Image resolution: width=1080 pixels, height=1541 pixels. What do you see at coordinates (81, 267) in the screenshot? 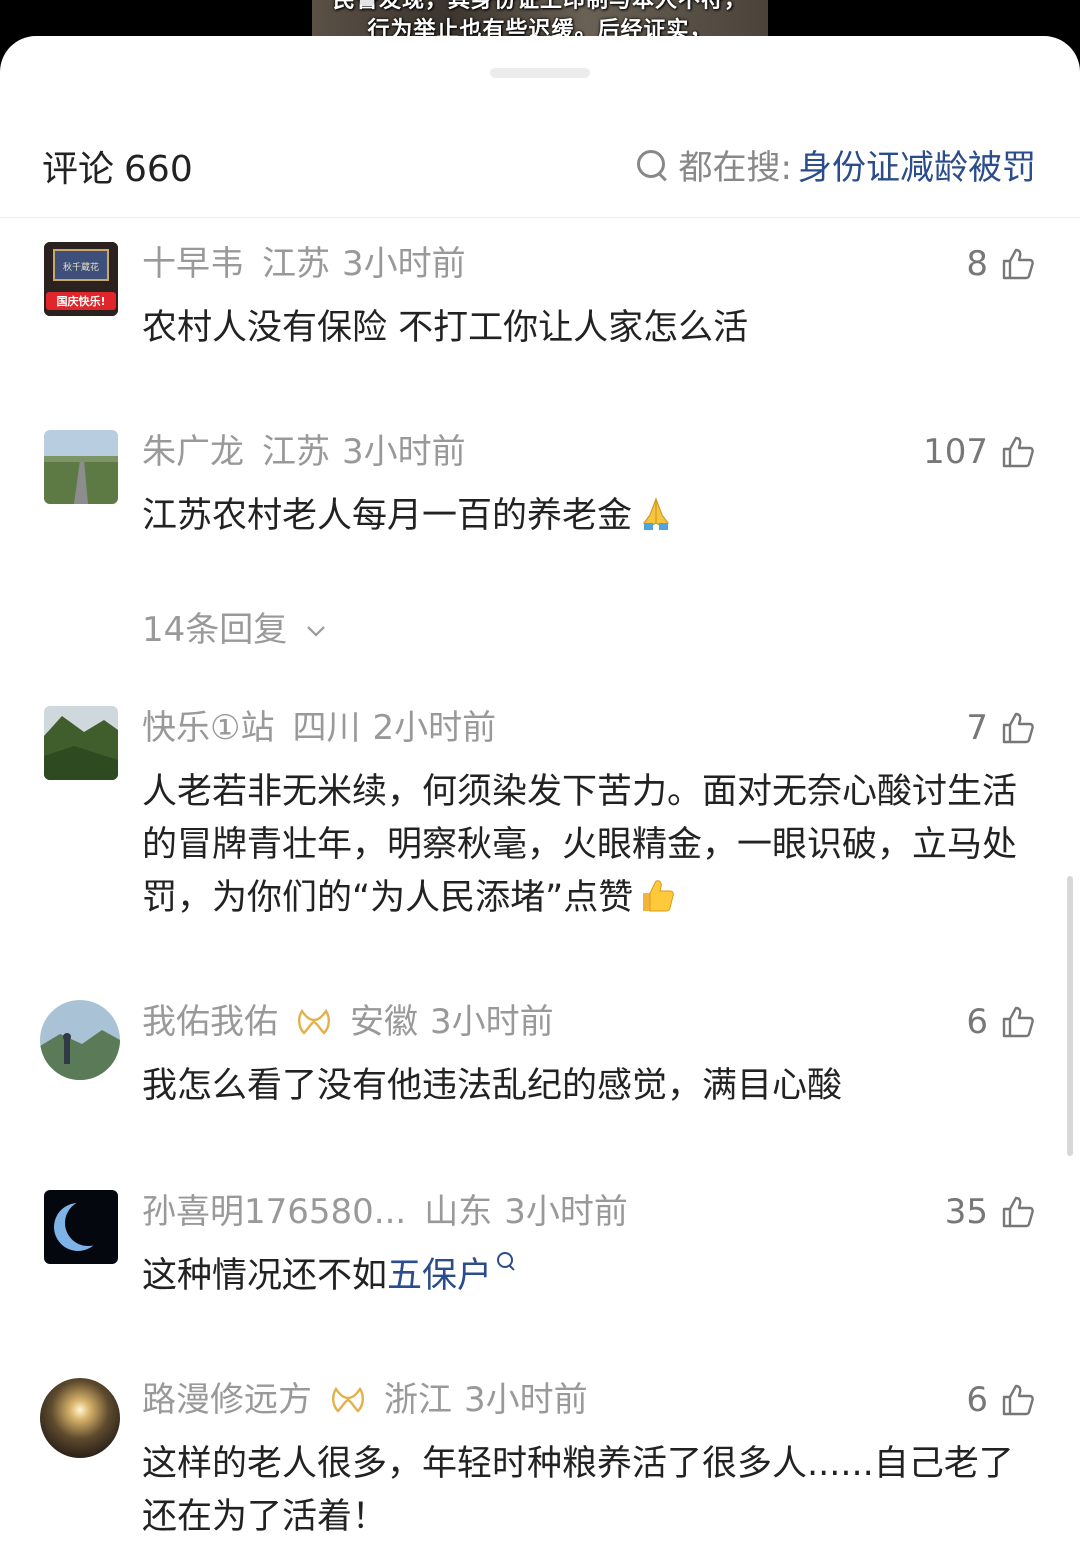
I see `avatar-sign-text: 秋千蔵花` at bounding box center [81, 267].